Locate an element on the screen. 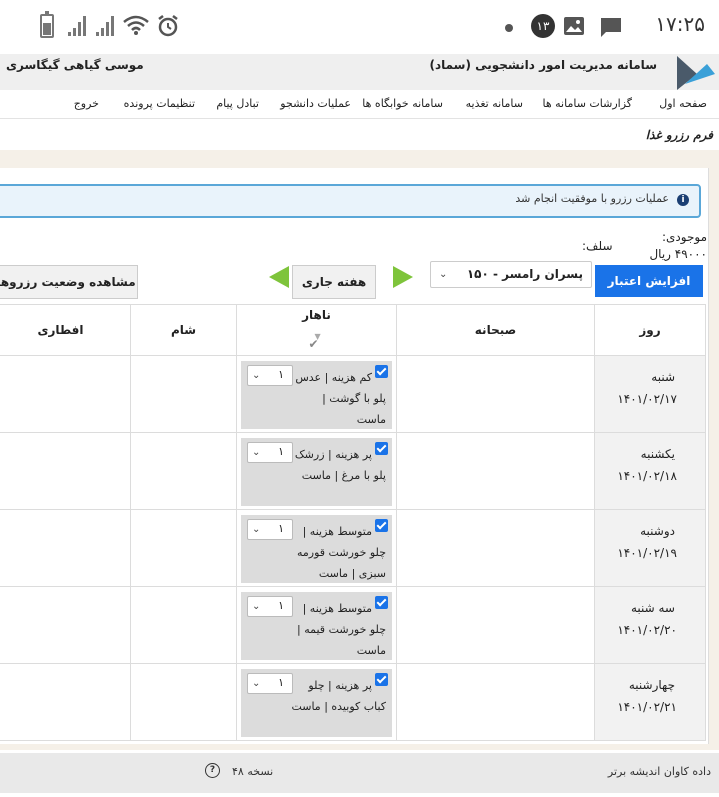 This screenshot has height=797, width=719. lunch-food: پر هزینه | زرشک پلو با مرغ | ماست is located at coordinates (340, 465).